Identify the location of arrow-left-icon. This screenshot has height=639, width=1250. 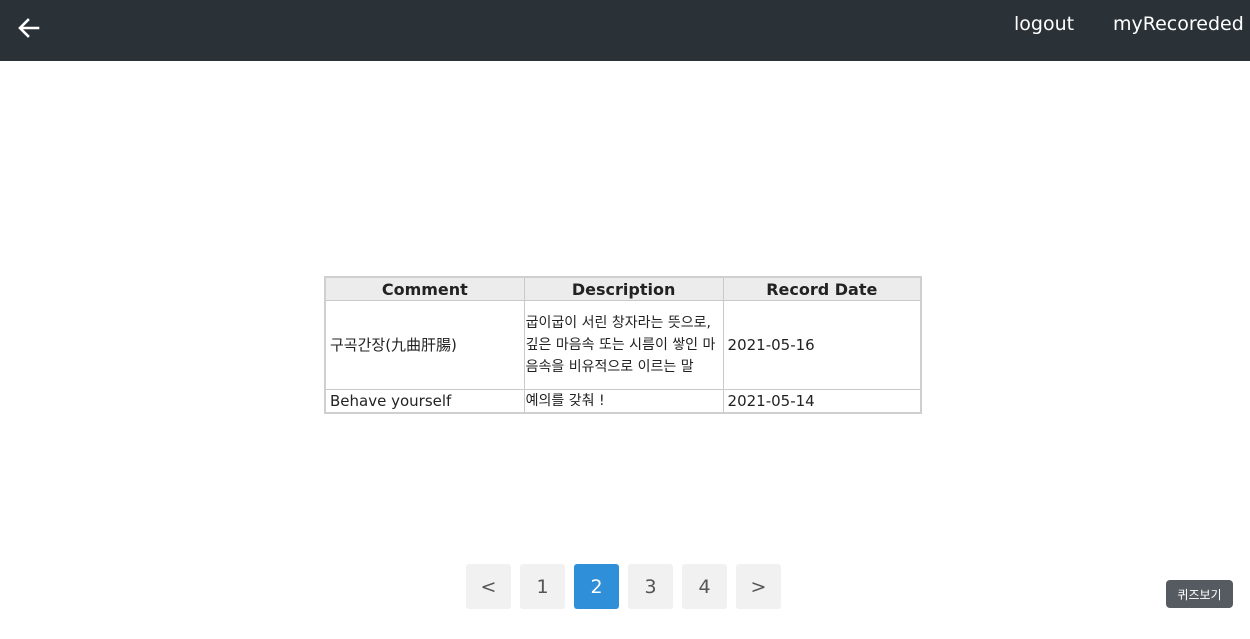
(29, 28).